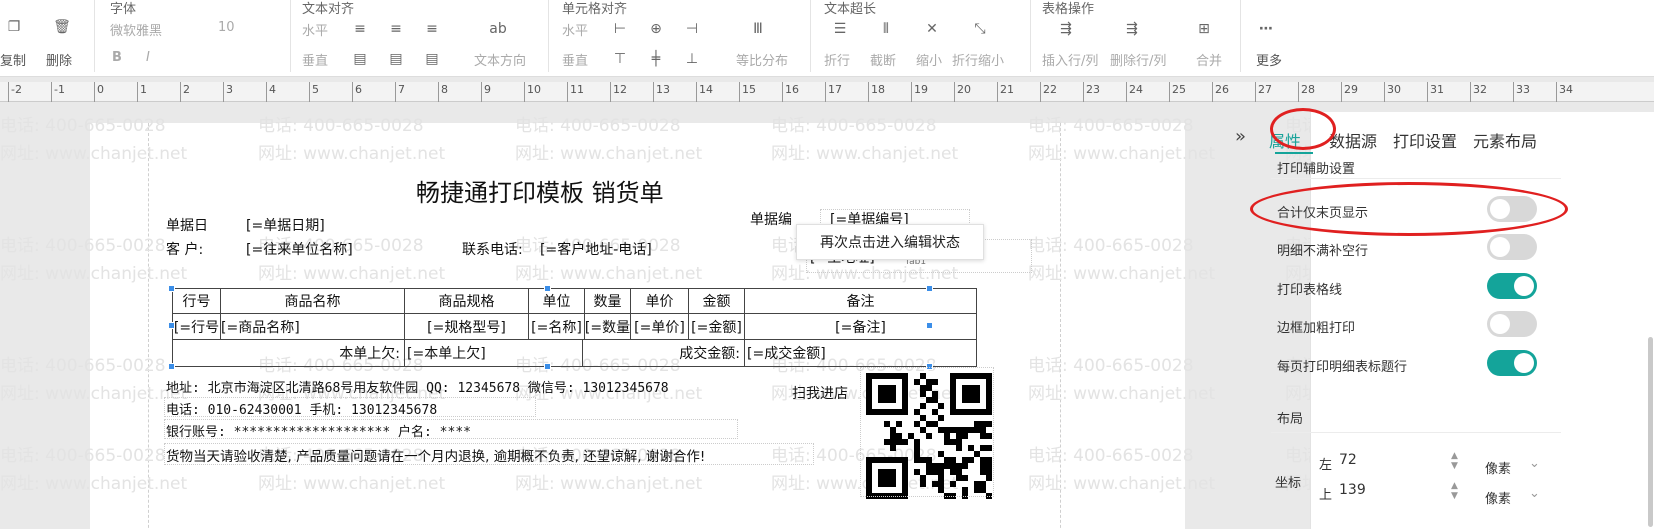 This screenshot has width=1654, height=529. I want to click on align-center-icon: ≡, so click(396, 29).